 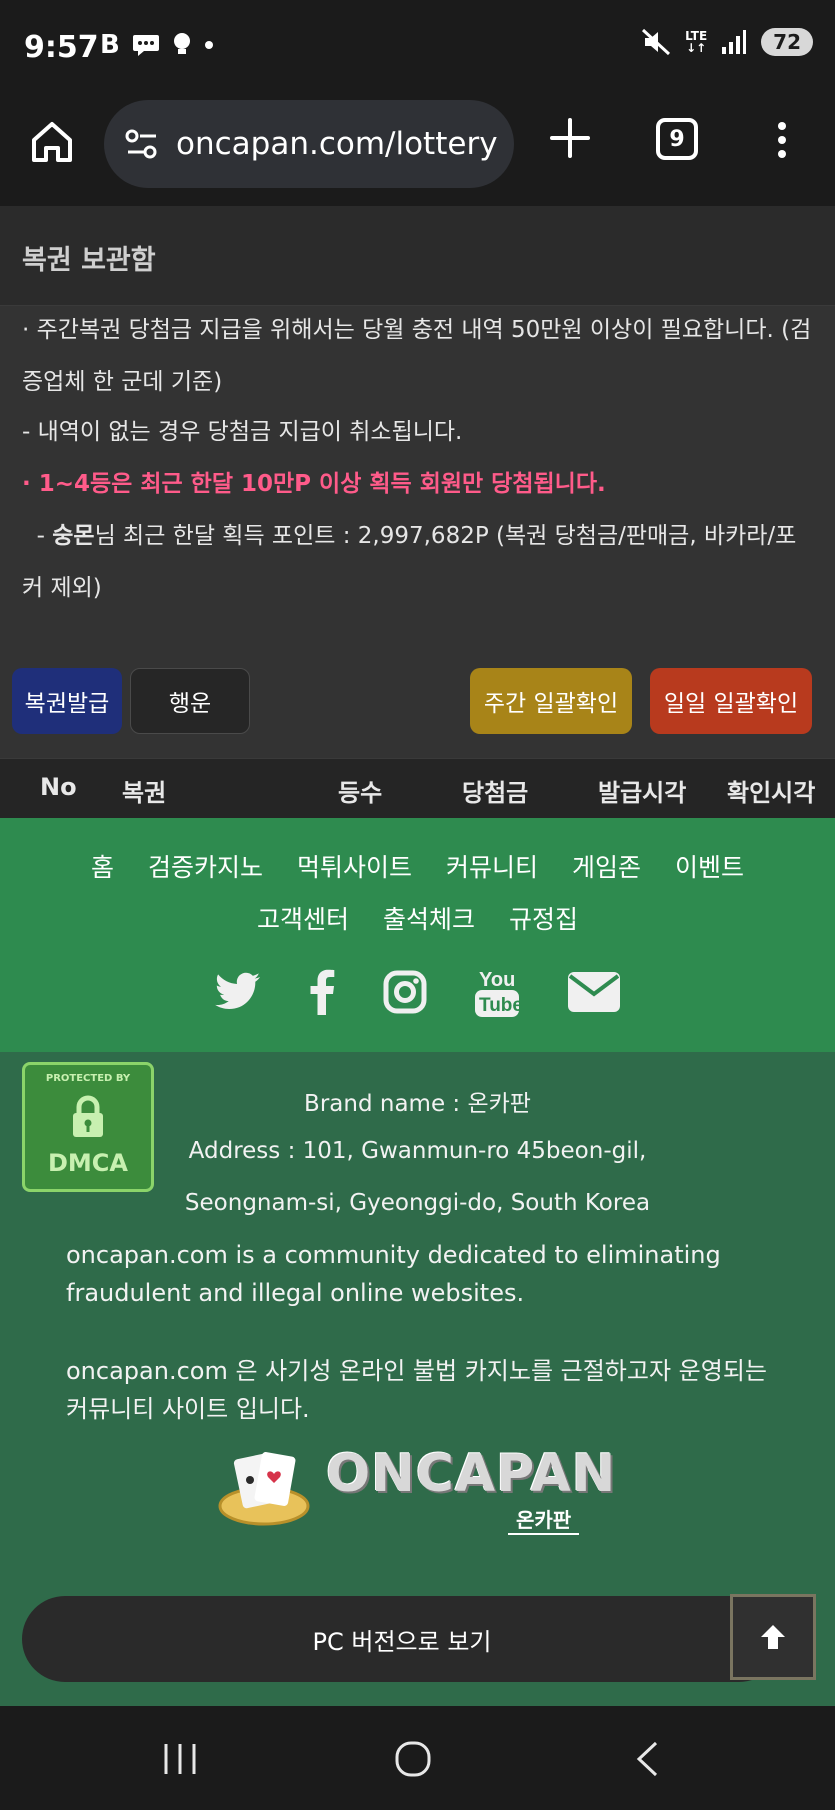 What do you see at coordinates (594, 992) in the screenshot?
I see `email-icon` at bounding box center [594, 992].